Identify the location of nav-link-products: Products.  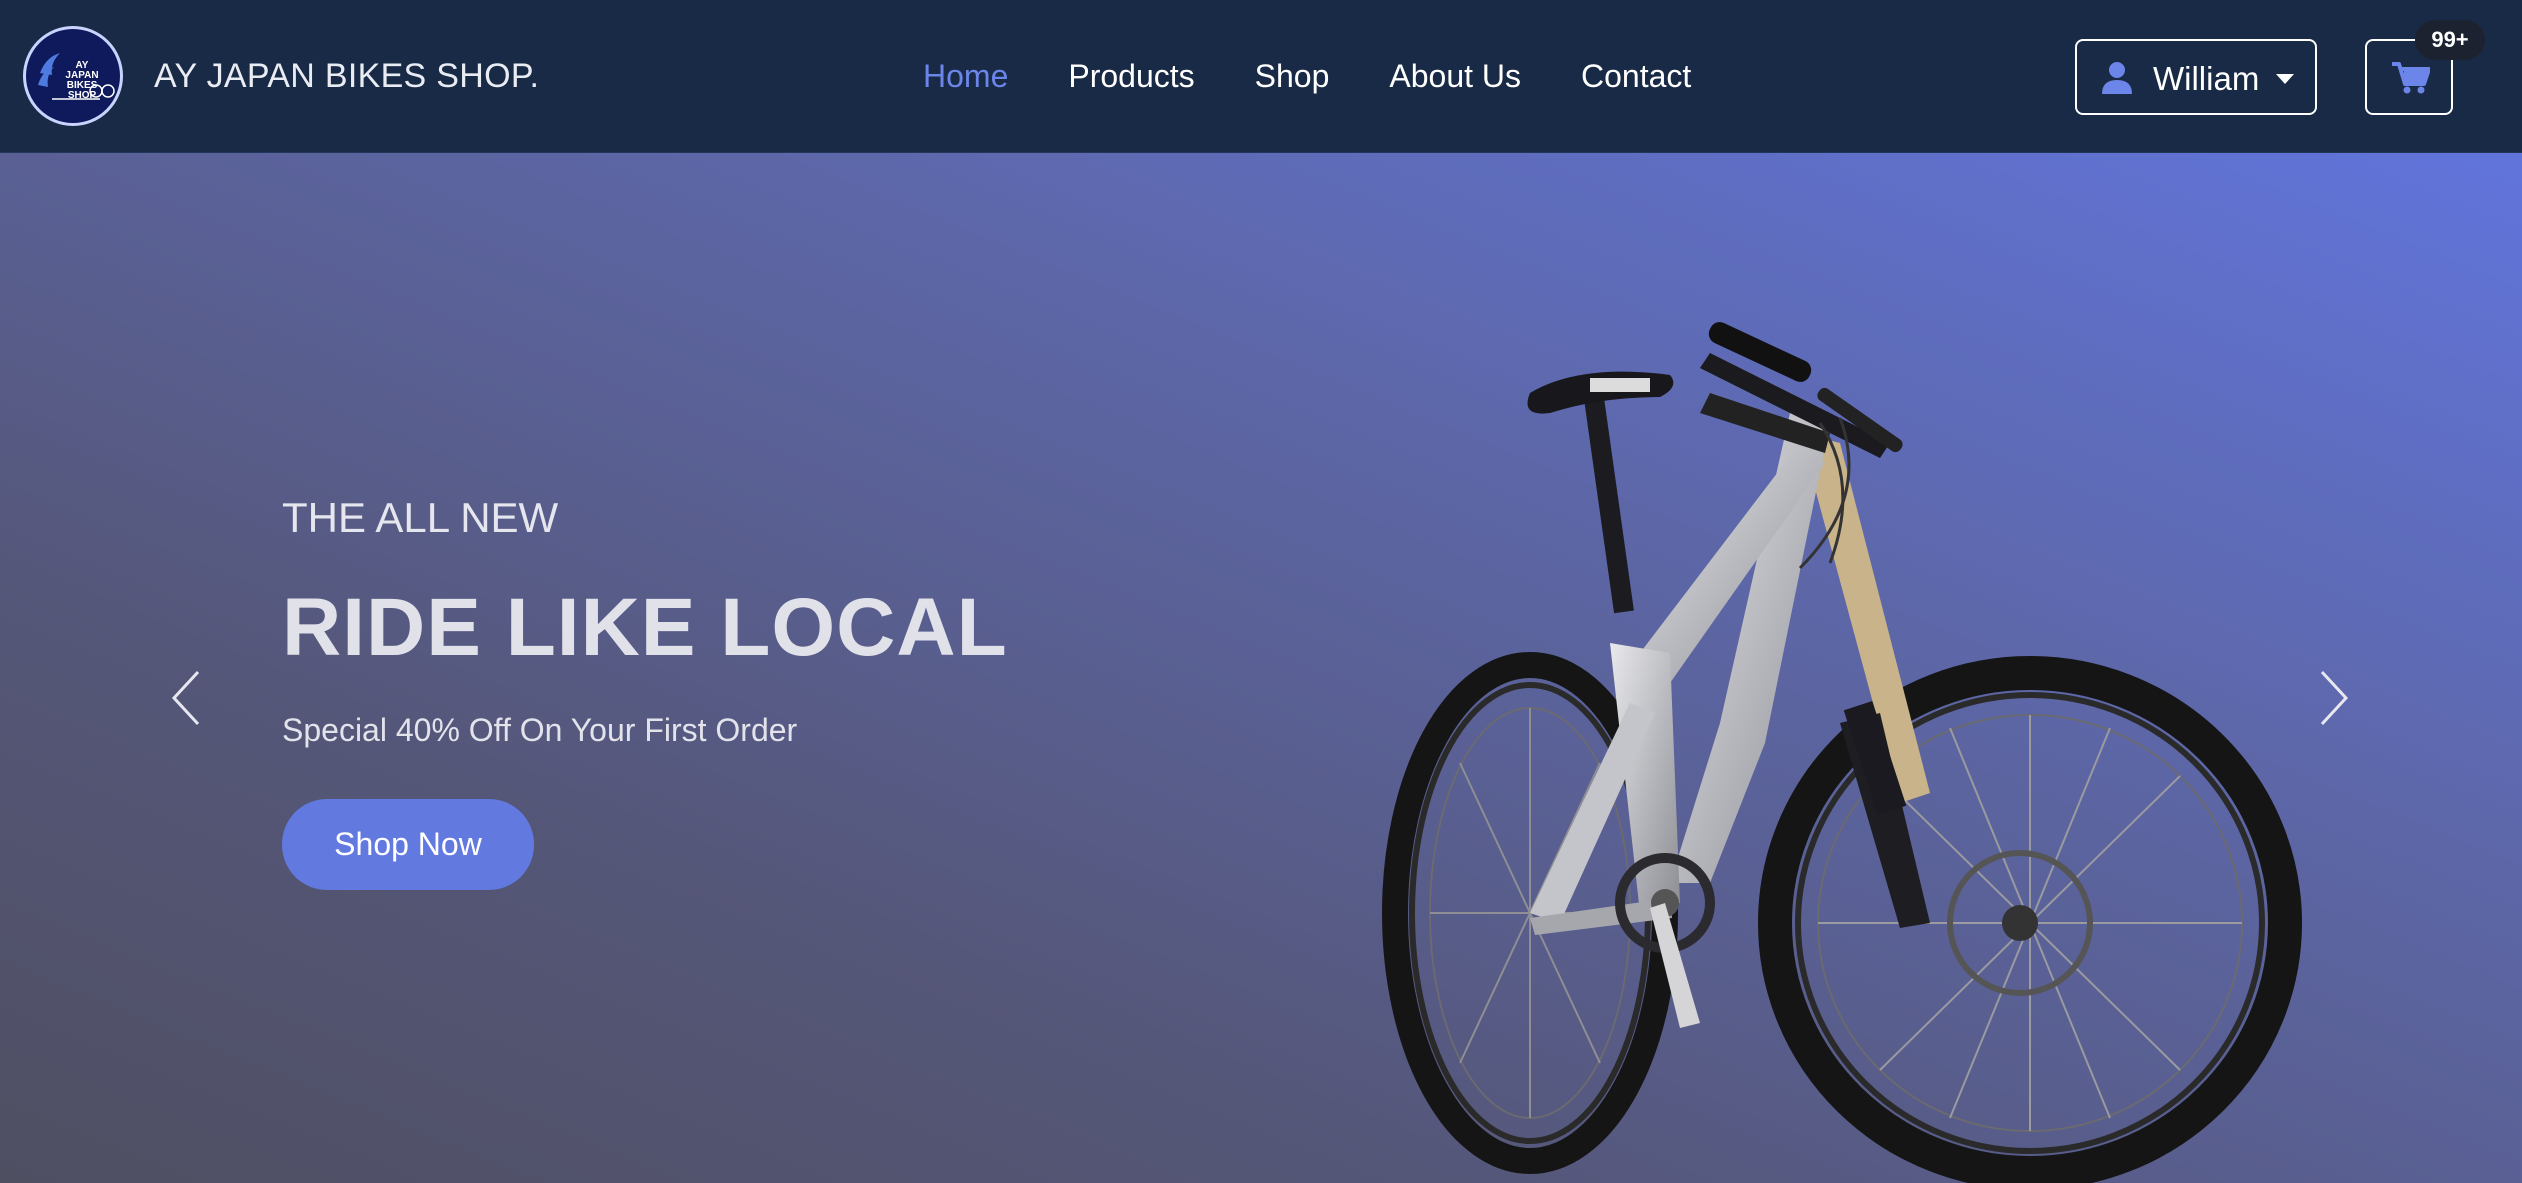
(1131, 76).